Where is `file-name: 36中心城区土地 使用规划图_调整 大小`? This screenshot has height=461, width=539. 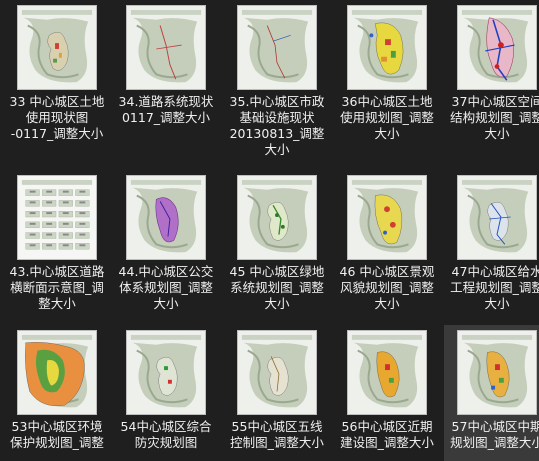 file-name: 36中心城区土地 使用规划图_调整 大小 is located at coordinates (387, 117).